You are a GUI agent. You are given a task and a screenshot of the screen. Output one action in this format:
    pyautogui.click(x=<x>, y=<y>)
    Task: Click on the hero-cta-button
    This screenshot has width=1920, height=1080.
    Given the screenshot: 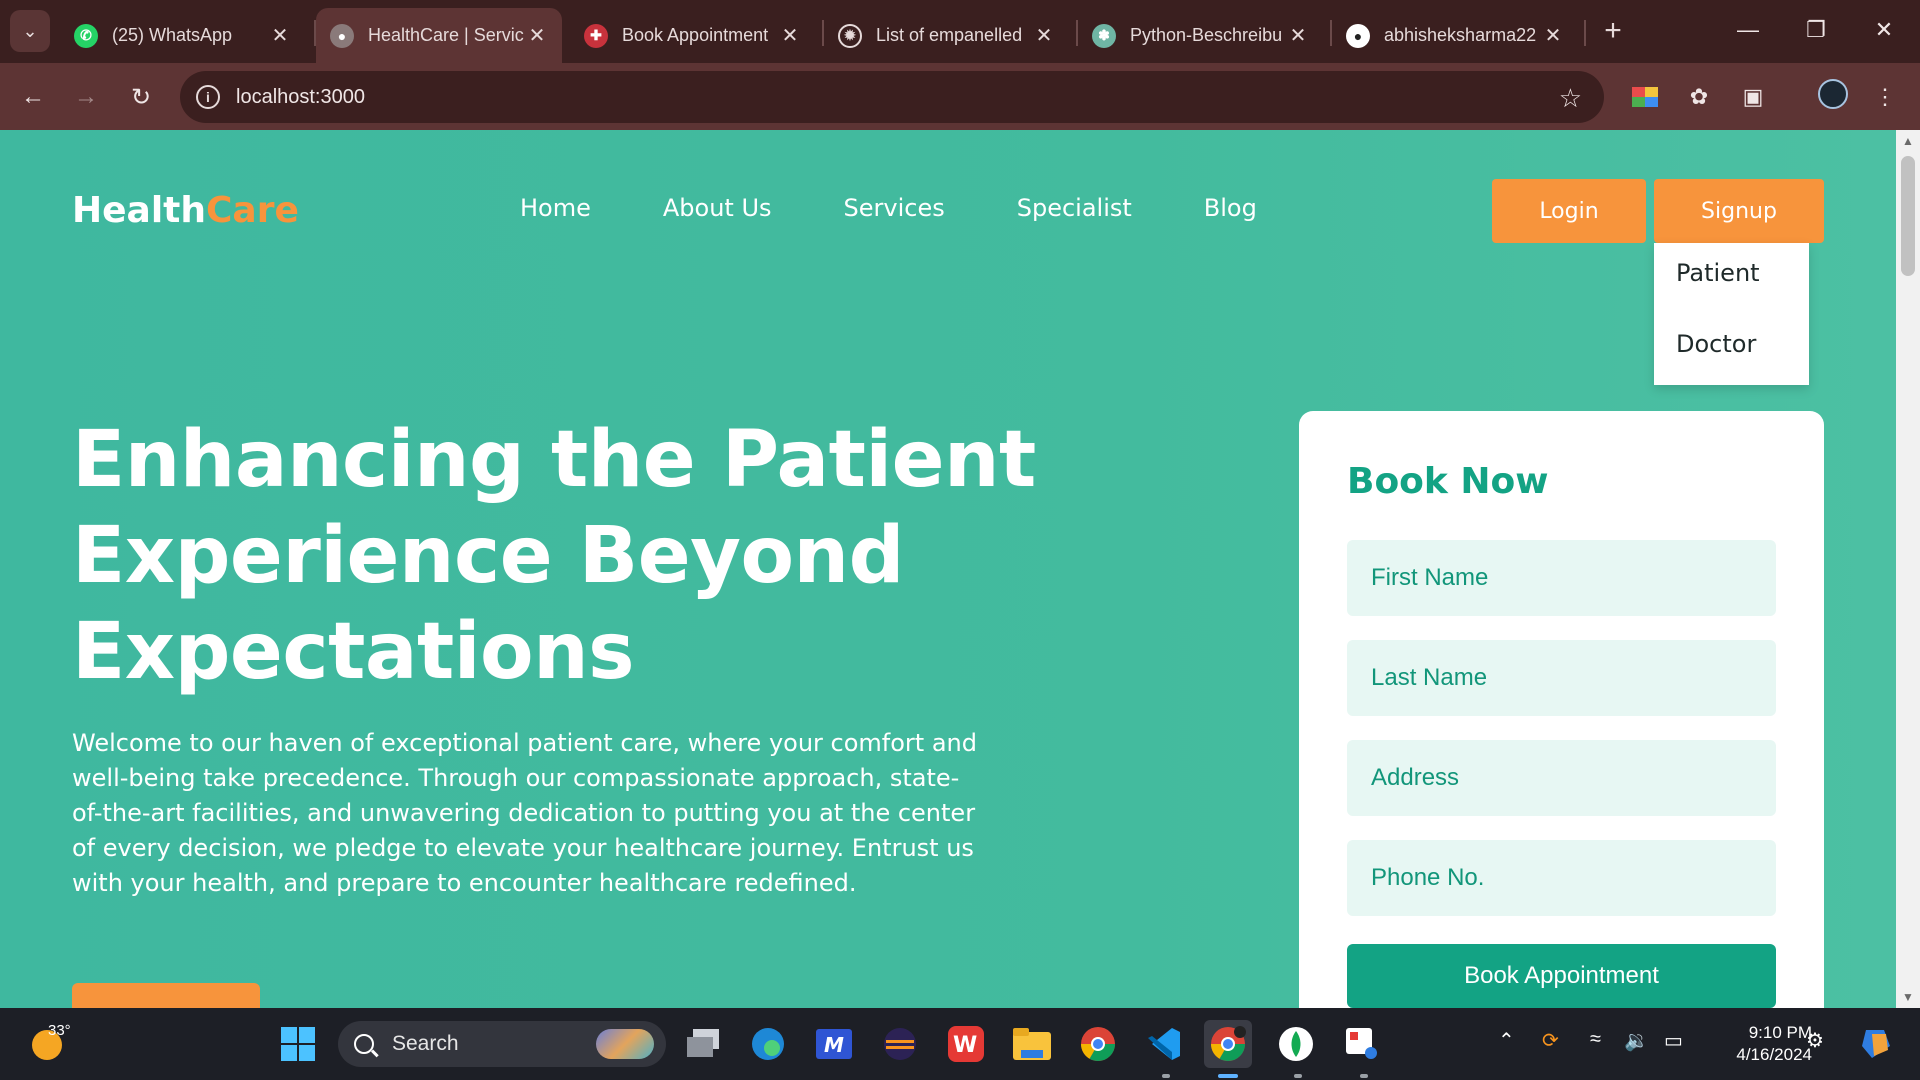 What is the action you would take?
    pyautogui.click(x=166, y=995)
    